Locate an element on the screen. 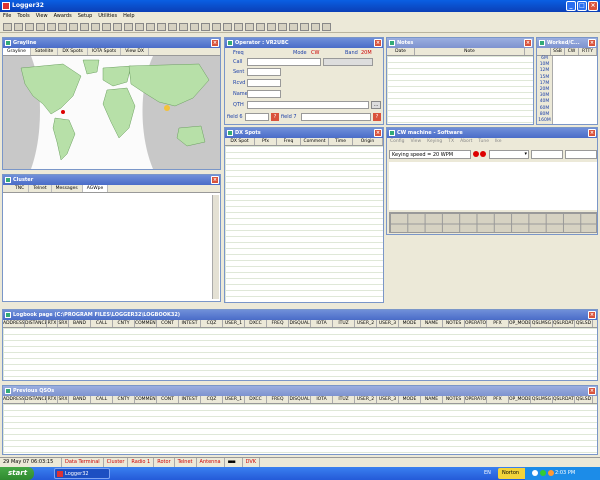 The height and width of the screenshot is (480, 600). taskbar-app-button: Logger32 is located at coordinates (82, 473).